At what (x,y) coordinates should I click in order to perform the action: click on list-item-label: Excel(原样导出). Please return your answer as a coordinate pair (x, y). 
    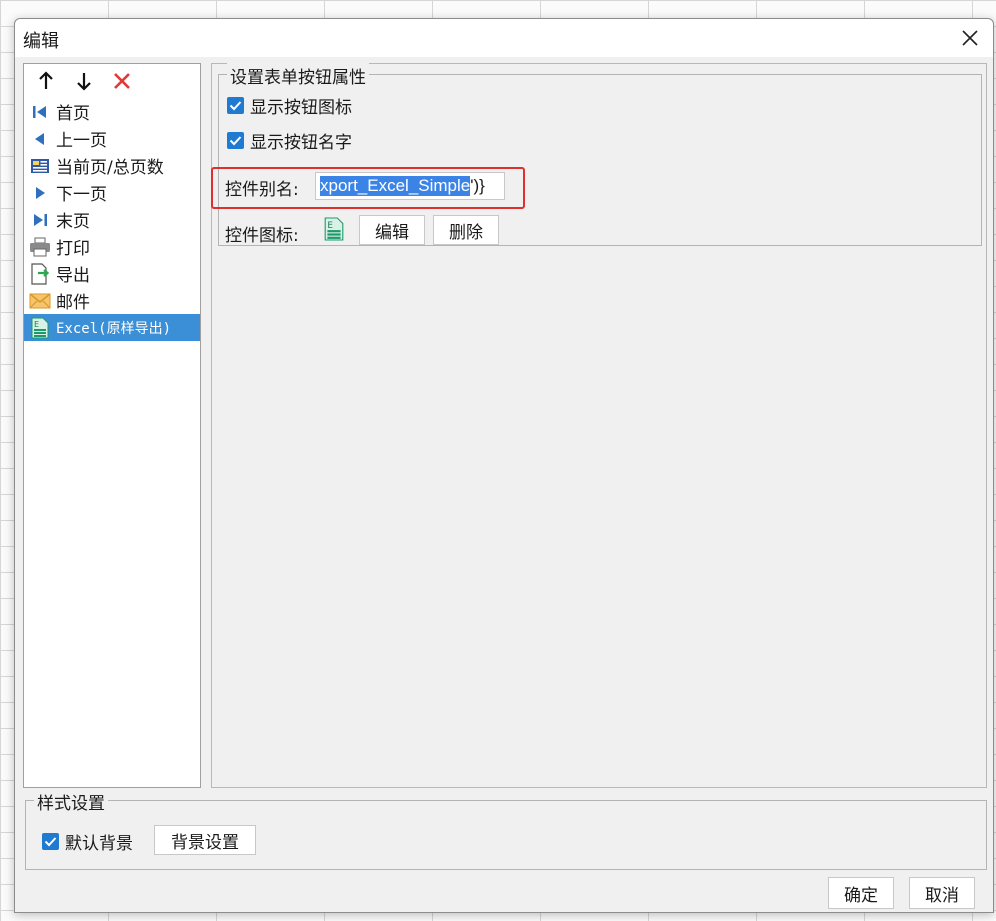
    Looking at the image, I should click on (114, 328).